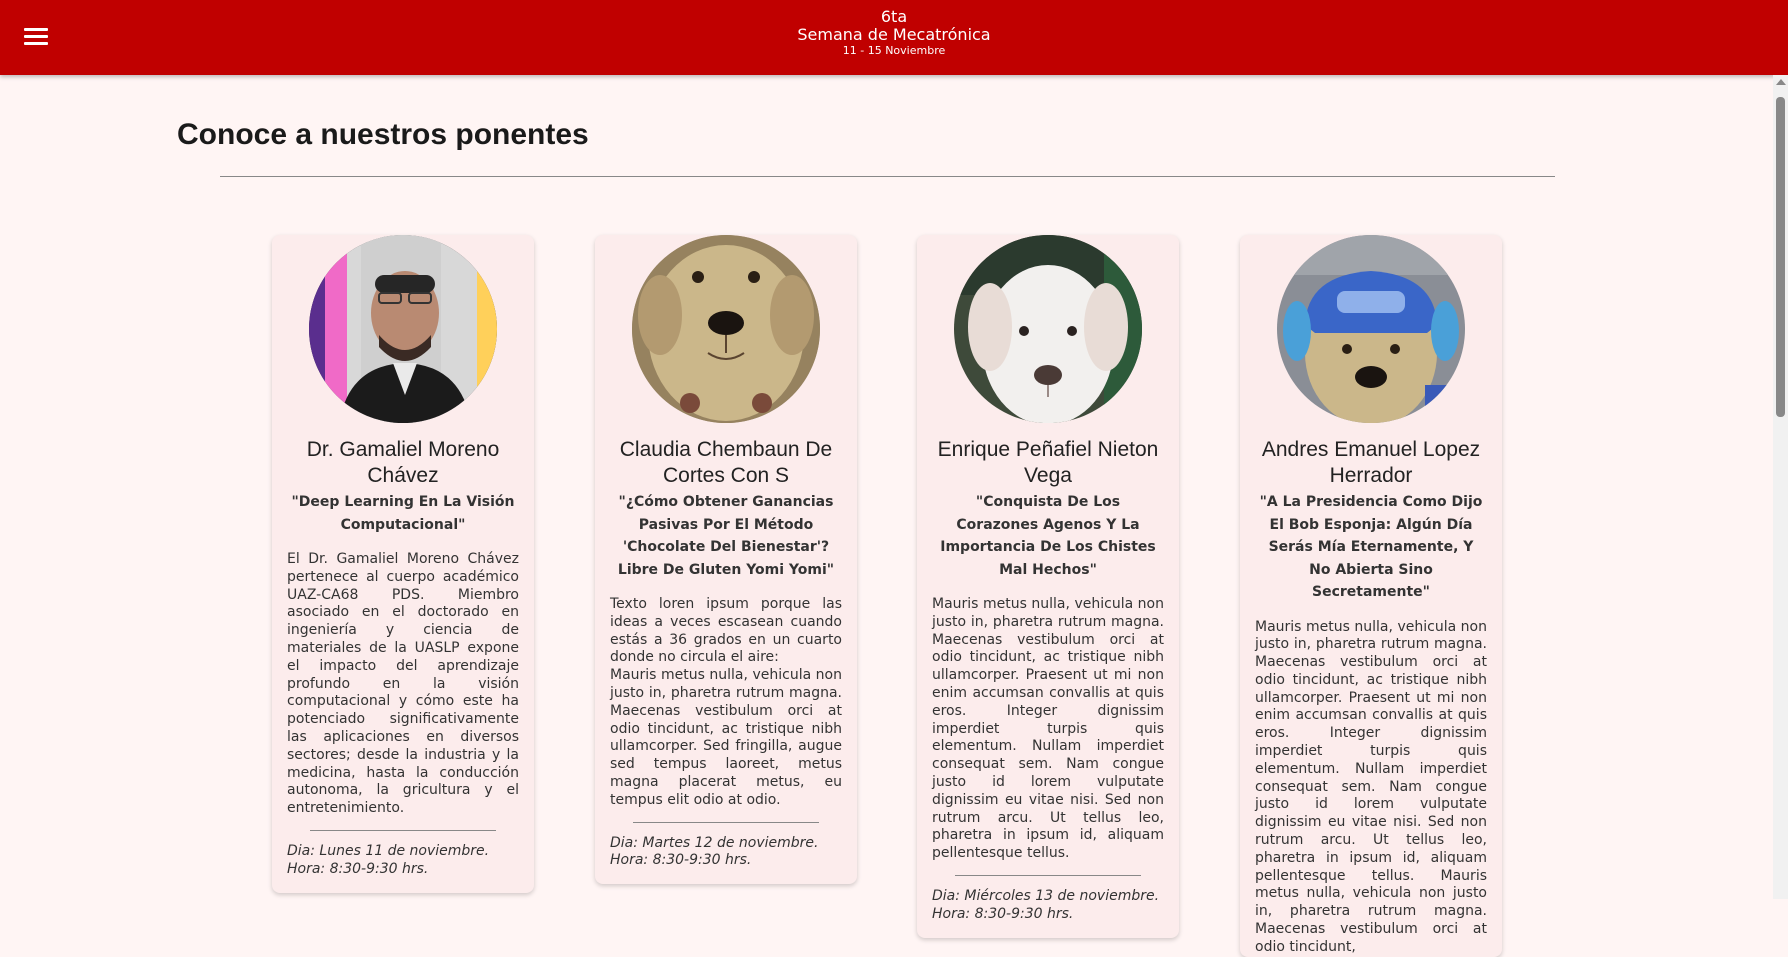 The image size is (1788, 957). Describe the element at coordinates (1048, 462) in the screenshot. I see `speaker-name: Enrique Peñafiel Nieton Vega` at that location.